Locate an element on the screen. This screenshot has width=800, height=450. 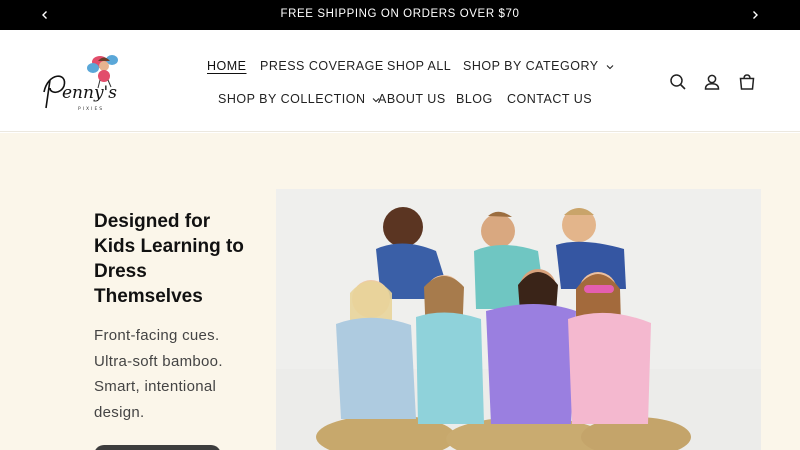
chevron-right-icon is located at coordinates (755, 15).